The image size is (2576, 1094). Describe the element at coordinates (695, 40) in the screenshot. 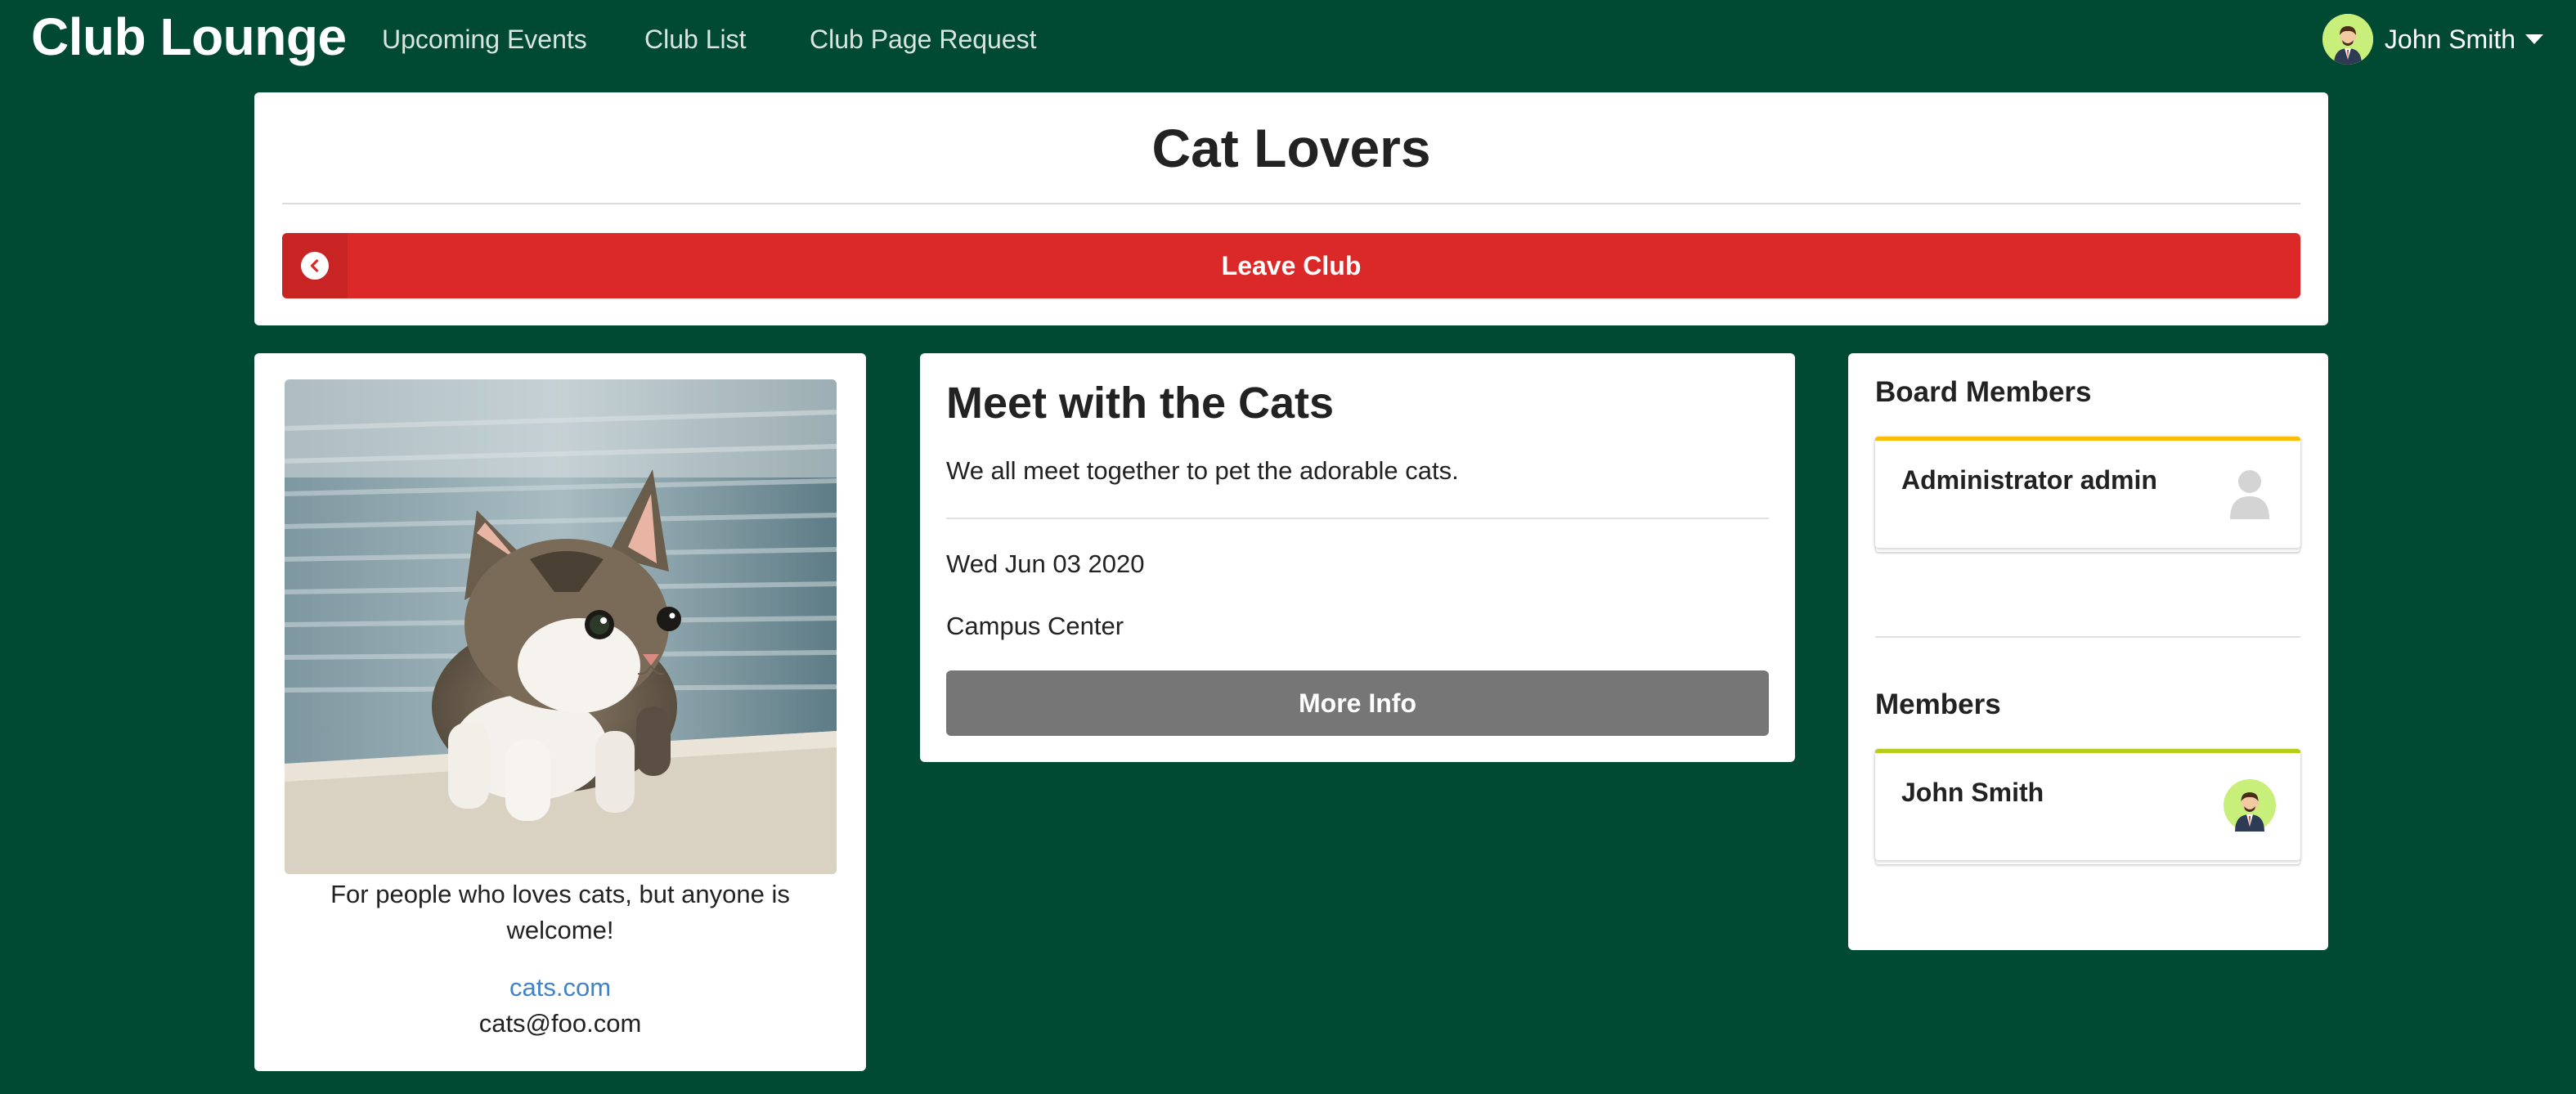

I see `nav-link-club-list: Club List` at that location.